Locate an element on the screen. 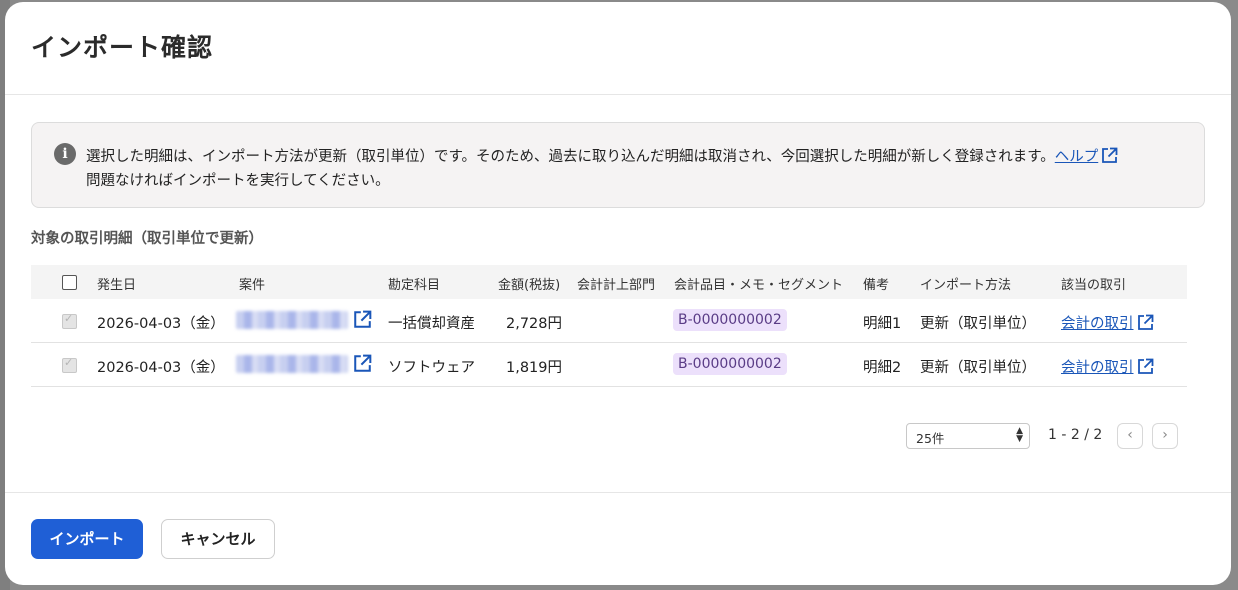 The width and height of the screenshot is (1238, 590). col-segment: 会計品目・メモ・セグメント is located at coordinates (759, 285).